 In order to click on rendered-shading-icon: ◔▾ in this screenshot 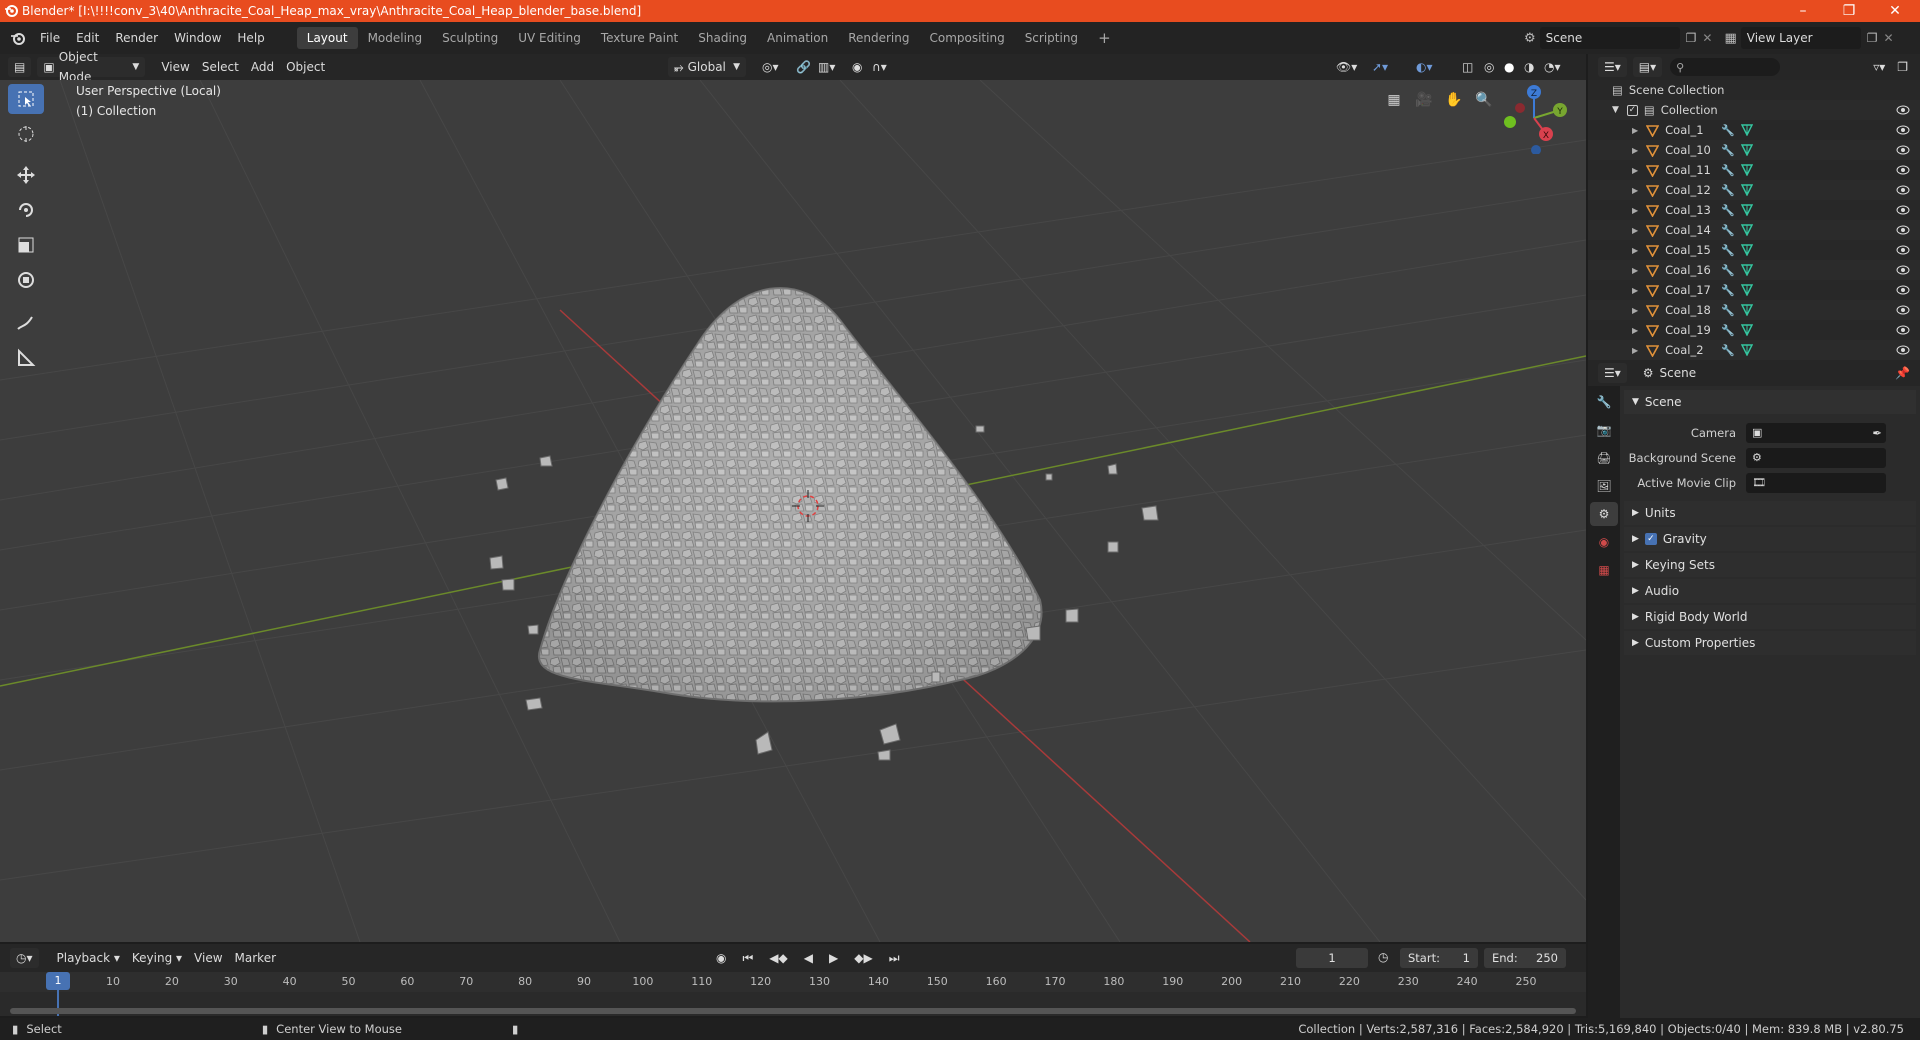, I will do `click(1552, 67)`.